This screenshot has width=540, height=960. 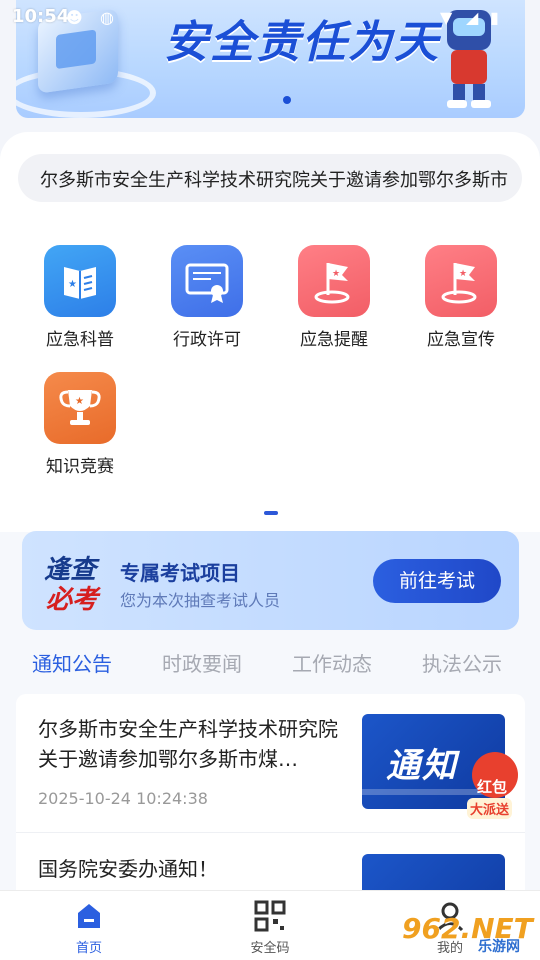 I want to click on status-time: 10:54, so click(x=41, y=16).